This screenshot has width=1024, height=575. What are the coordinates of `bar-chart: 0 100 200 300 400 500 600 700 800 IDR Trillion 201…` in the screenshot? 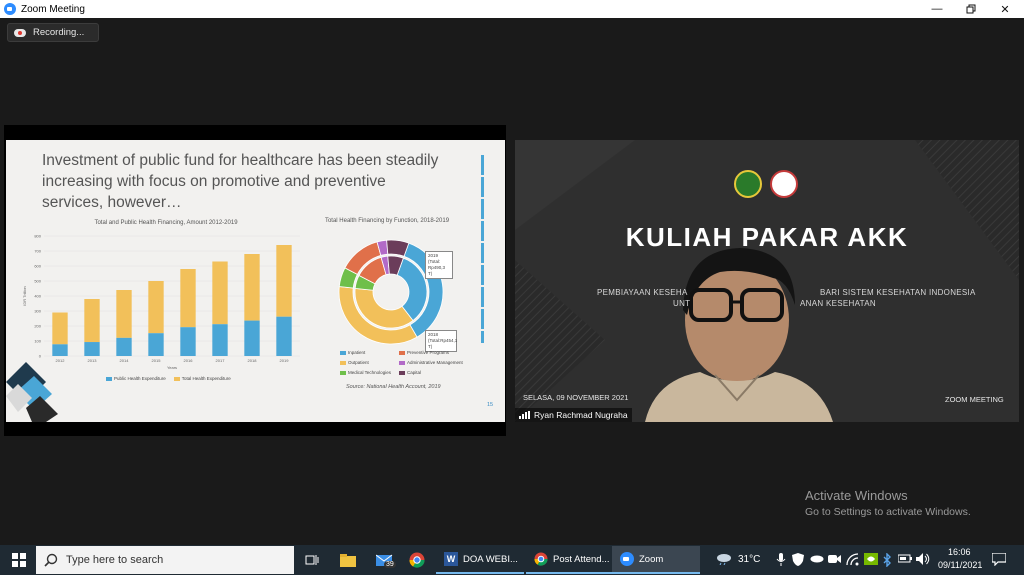 It's located at (161, 302).